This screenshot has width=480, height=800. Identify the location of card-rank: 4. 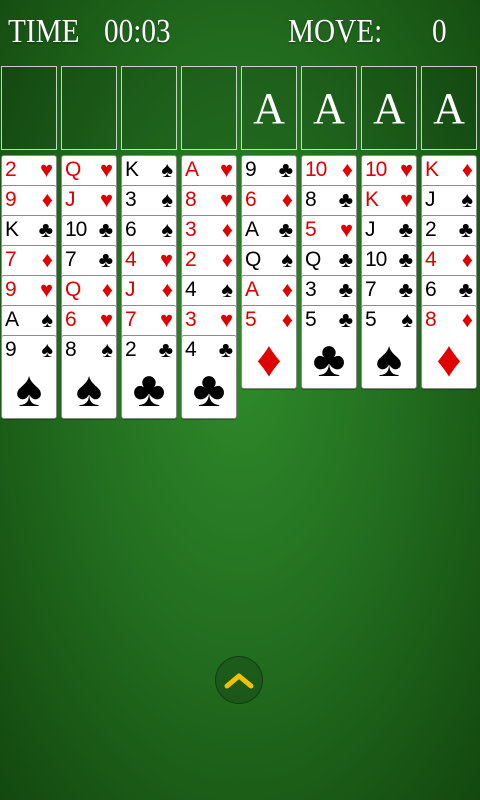
(131, 259).